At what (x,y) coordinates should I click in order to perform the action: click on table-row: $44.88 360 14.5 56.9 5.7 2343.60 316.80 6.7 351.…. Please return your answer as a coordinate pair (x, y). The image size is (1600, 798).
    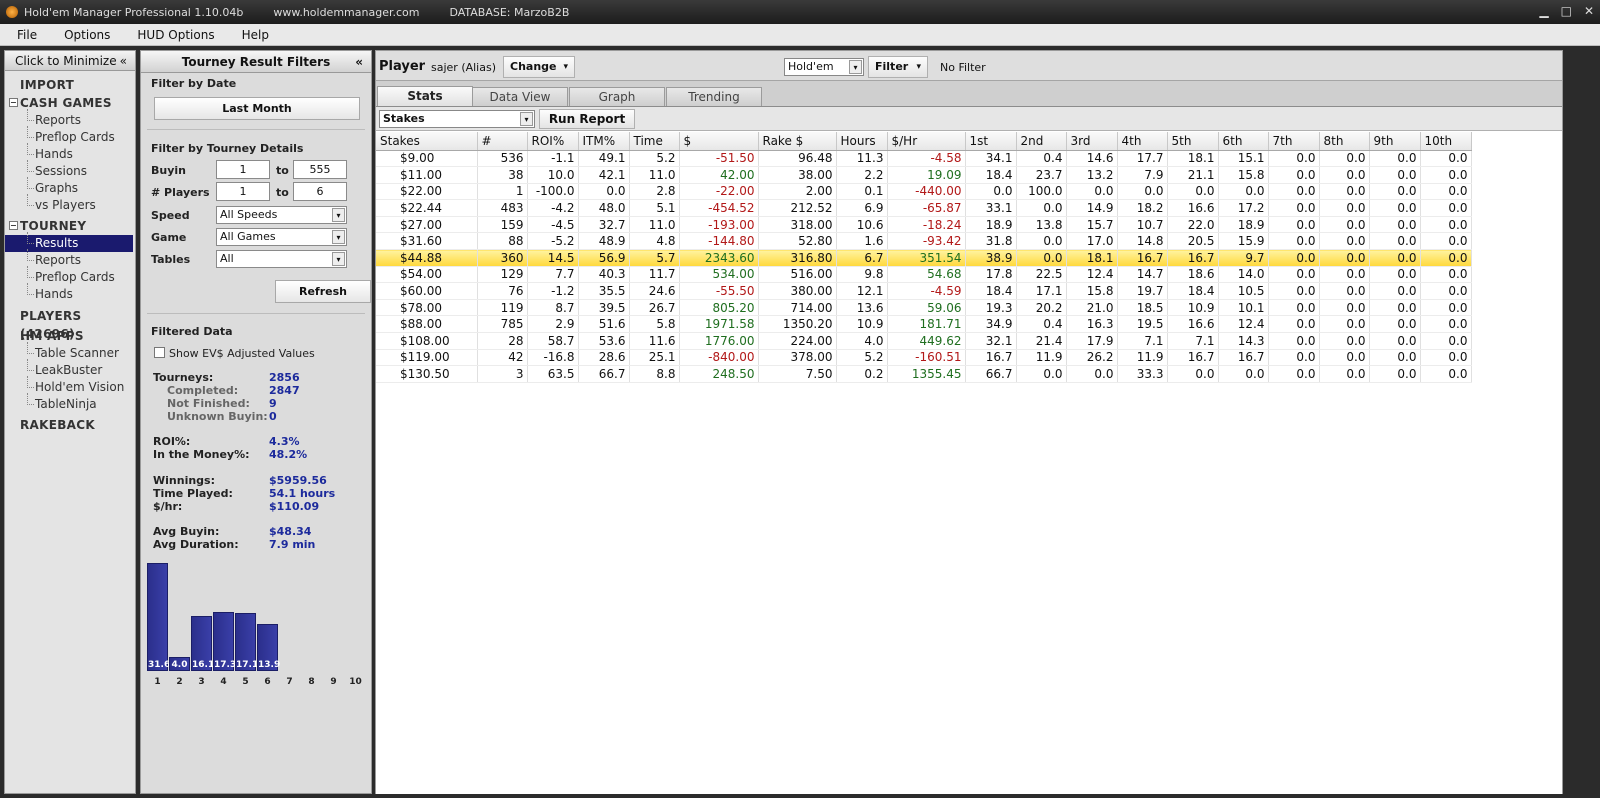
    Looking at the image, I should click on (924, 258).